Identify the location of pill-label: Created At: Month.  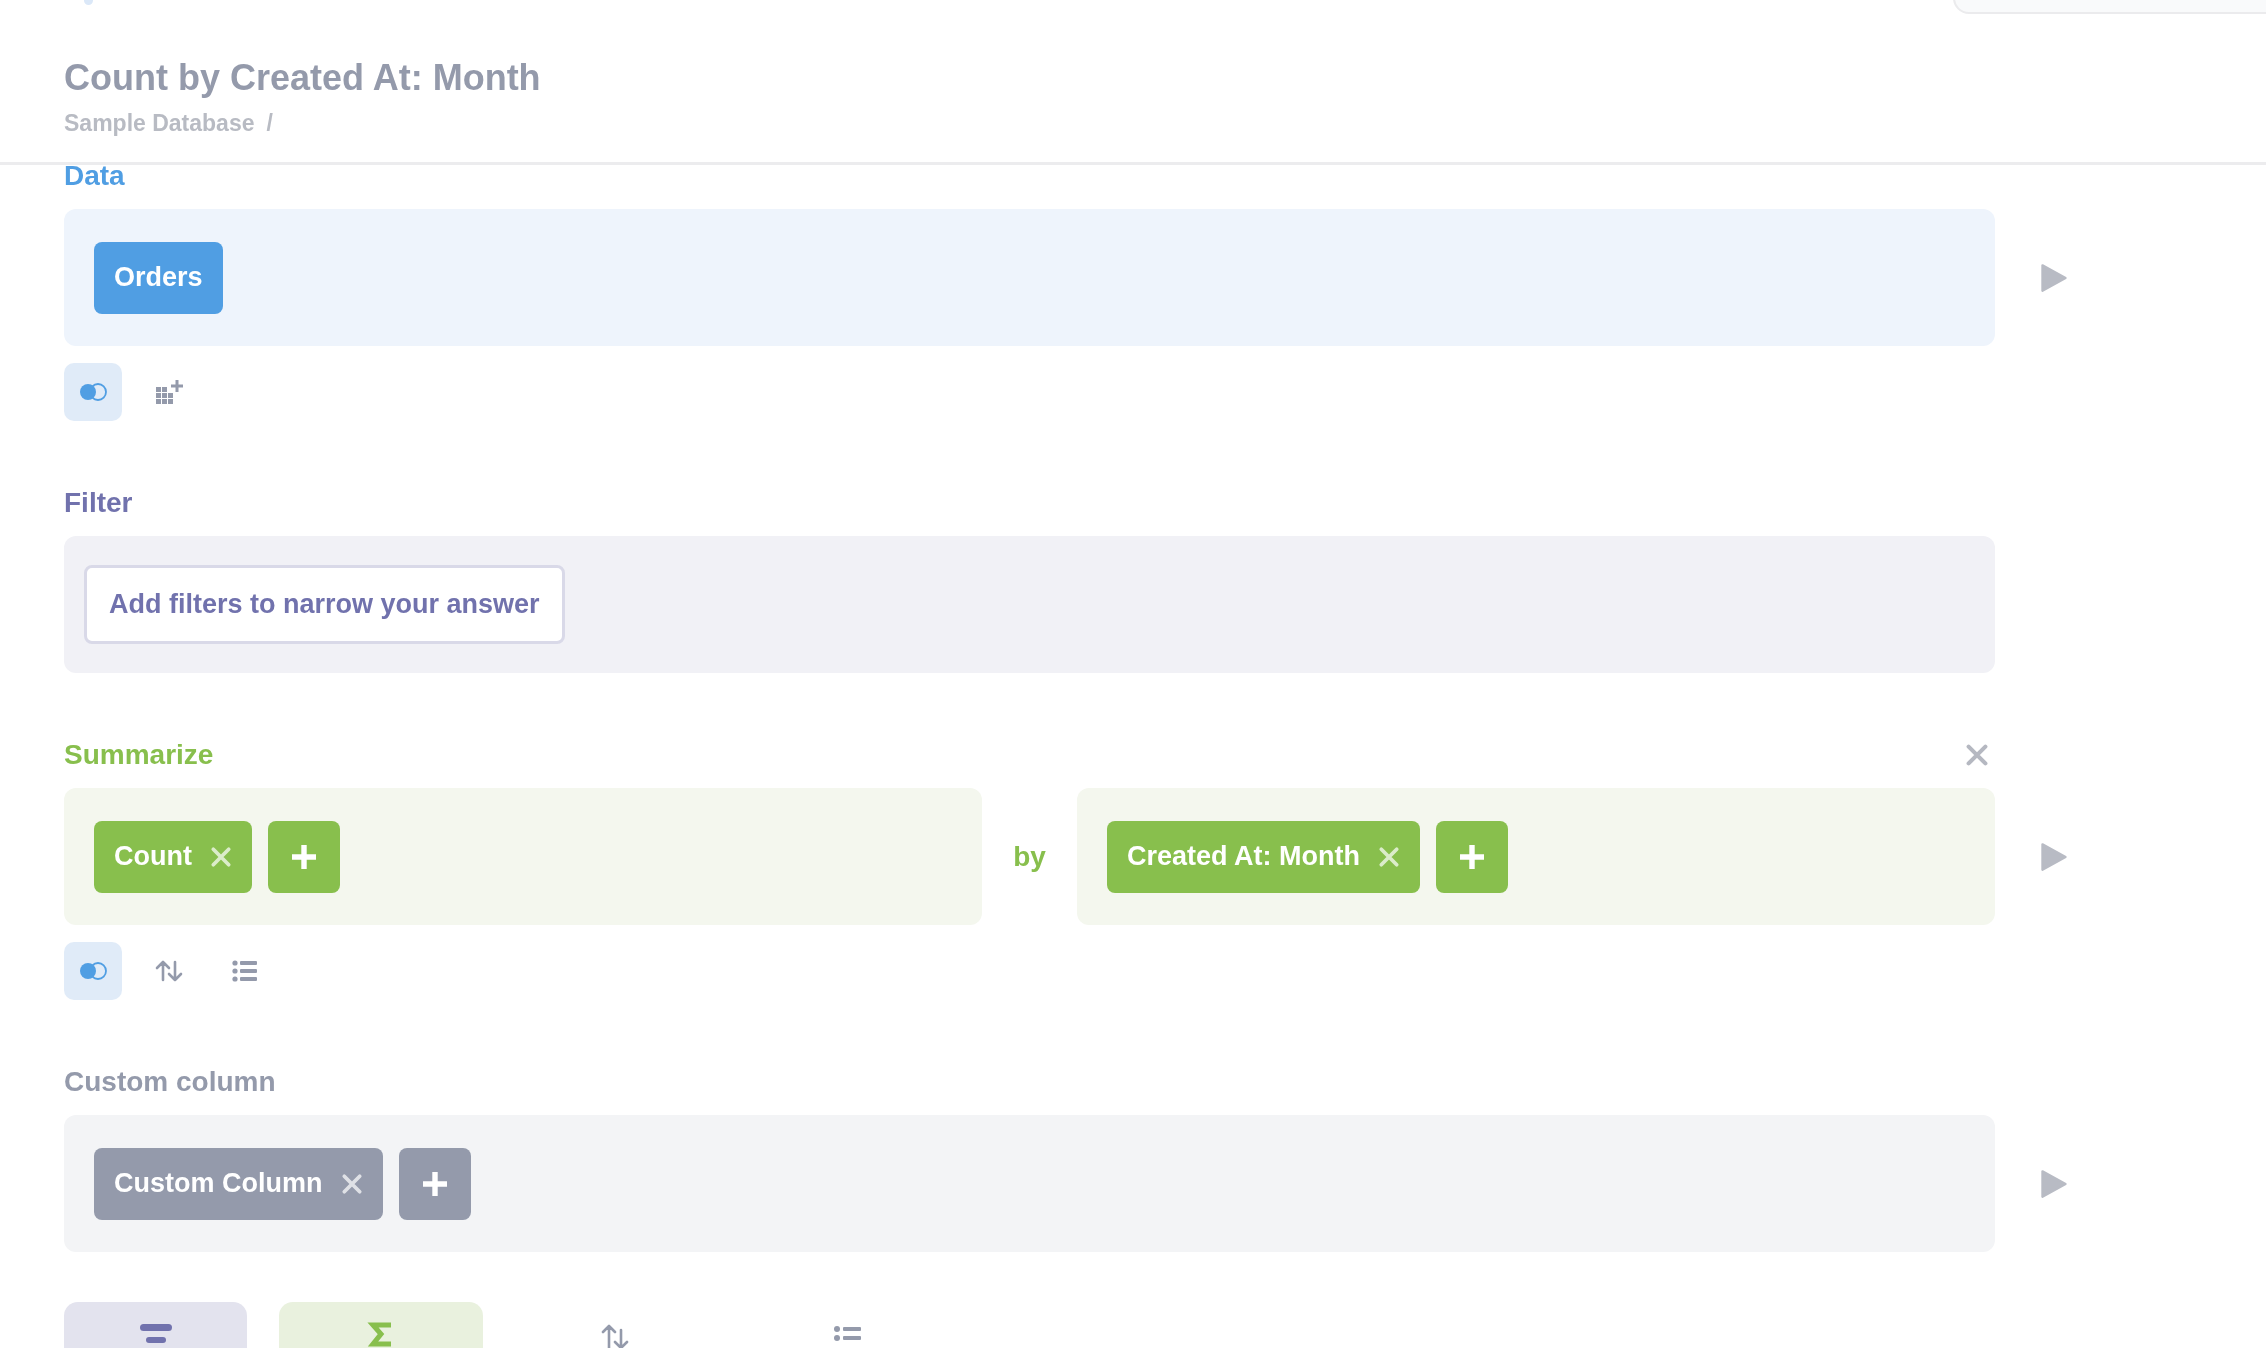
(1243, 856).